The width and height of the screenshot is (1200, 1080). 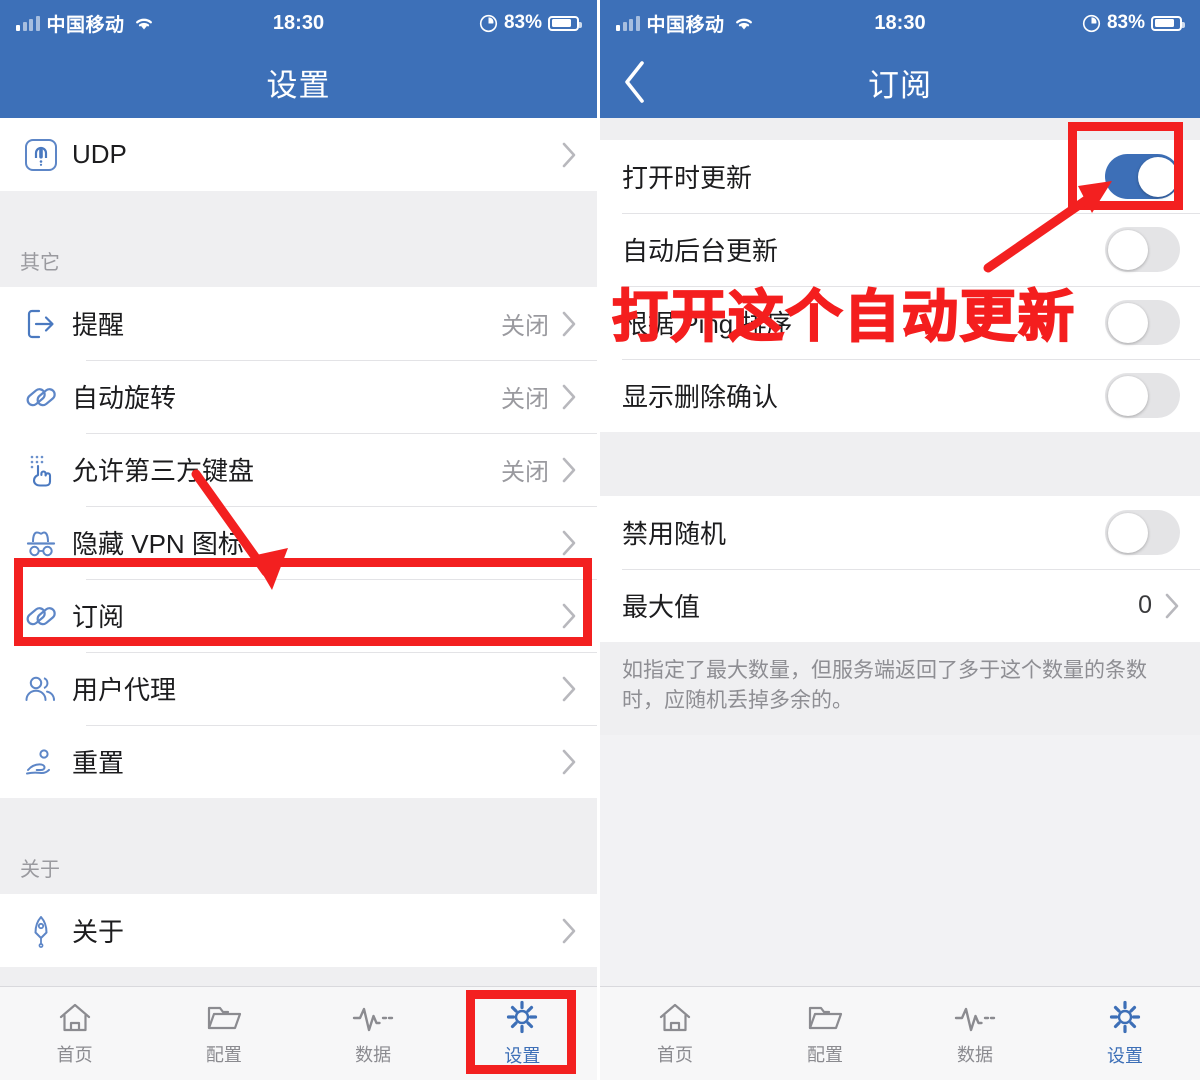 I want to click on wifi-icon, so click(x=744, y=23).